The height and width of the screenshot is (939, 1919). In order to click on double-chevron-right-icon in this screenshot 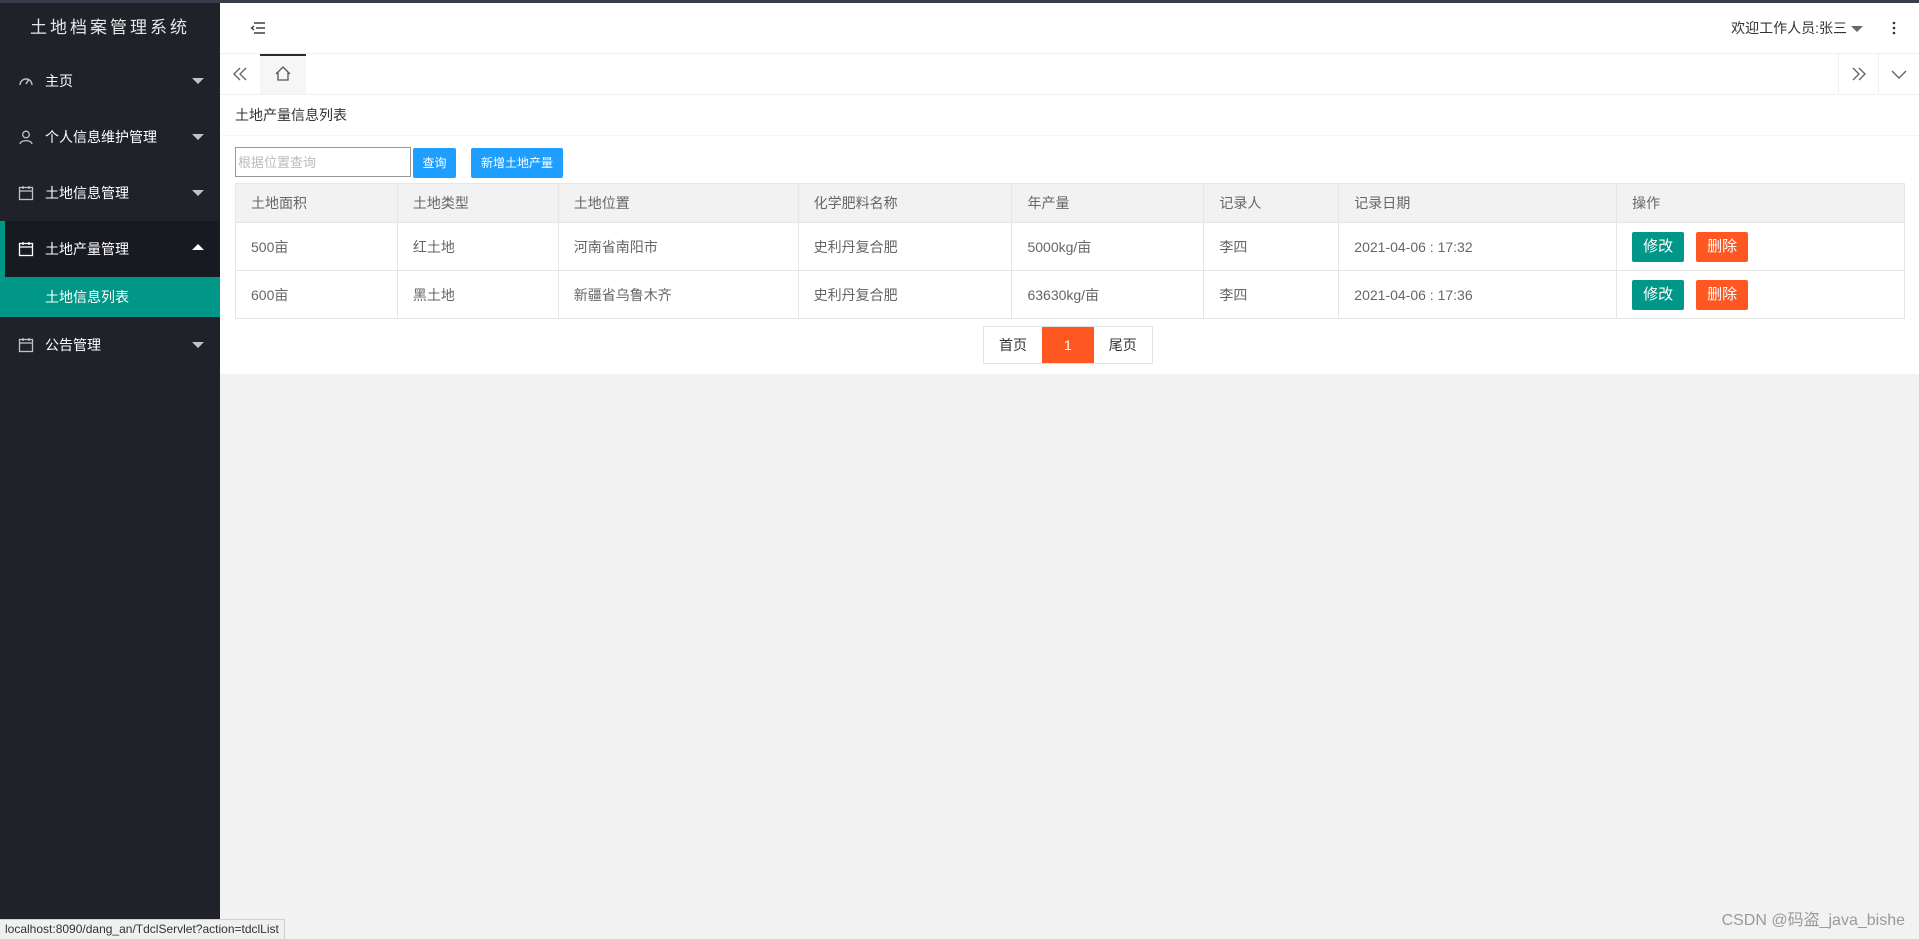, I will do `click(1859, 74)`.